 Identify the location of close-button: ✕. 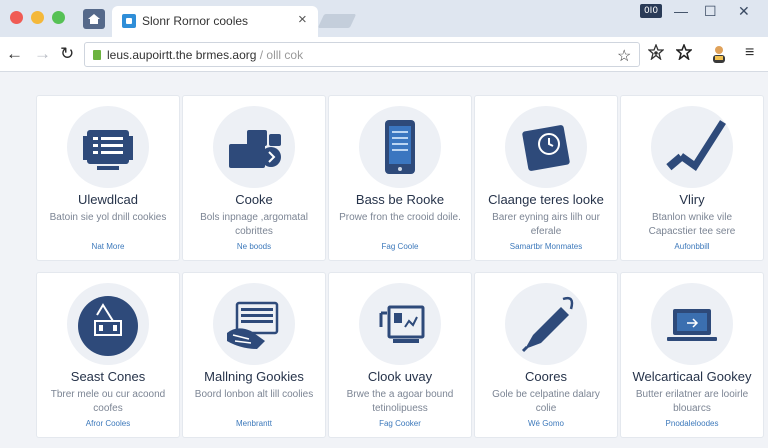
(744, 11).